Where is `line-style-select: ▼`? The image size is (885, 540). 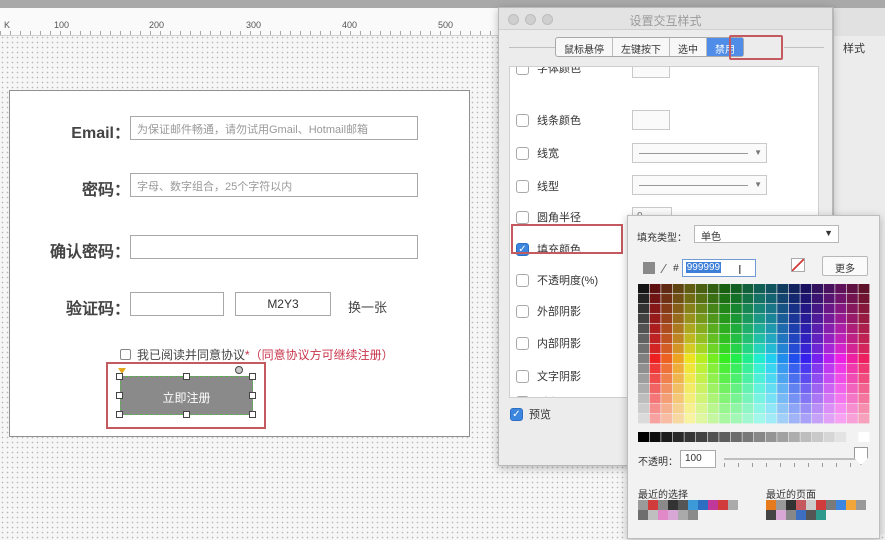 line-style-select: ▼ is located at coordinates (699, 185).